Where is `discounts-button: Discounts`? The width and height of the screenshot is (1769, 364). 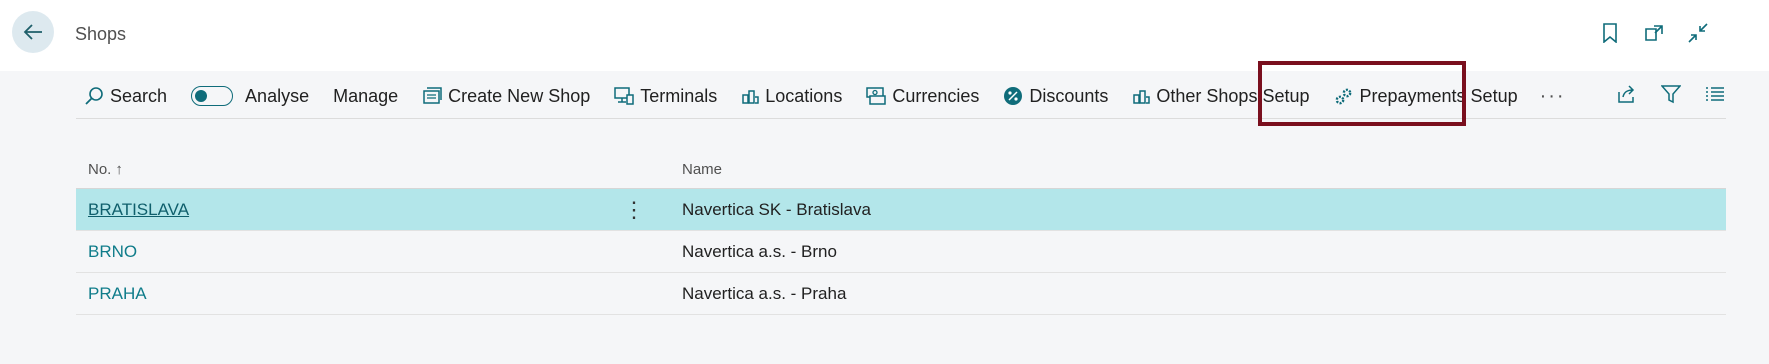 discounts-button: Discounts is located at coordinates (1055, 96).